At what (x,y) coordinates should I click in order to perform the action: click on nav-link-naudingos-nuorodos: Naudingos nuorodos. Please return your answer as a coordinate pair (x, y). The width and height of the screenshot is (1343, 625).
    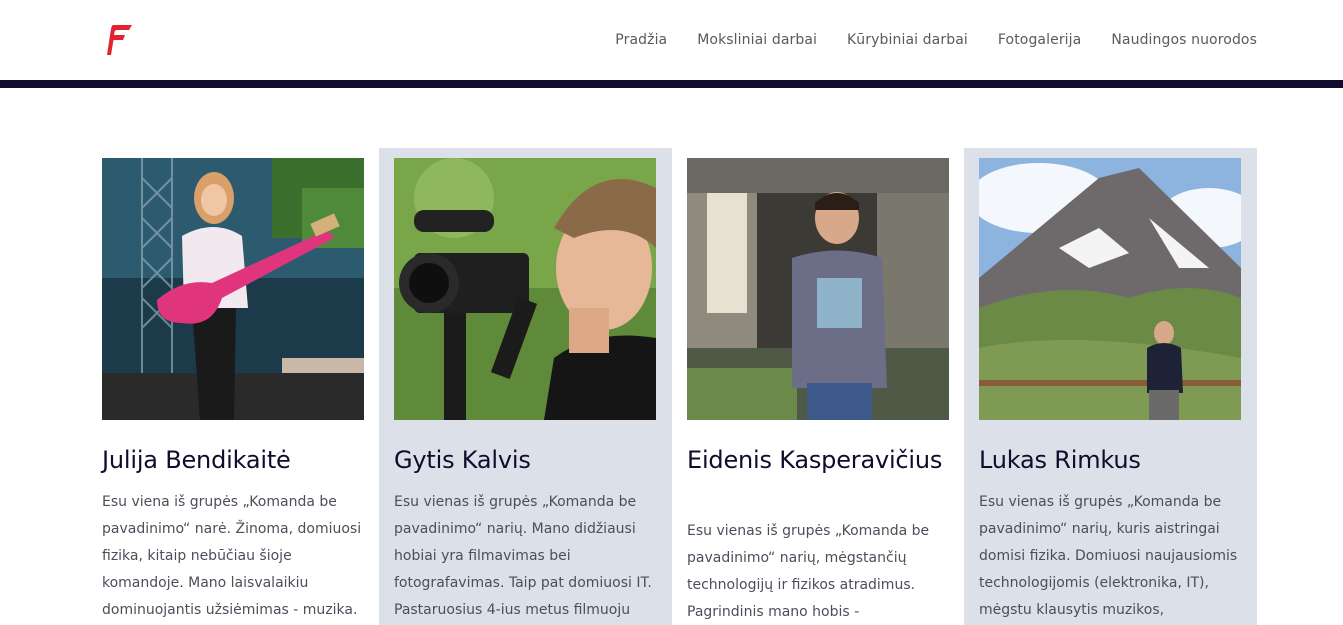
    Looking at the image, I should click on (1184, 40).